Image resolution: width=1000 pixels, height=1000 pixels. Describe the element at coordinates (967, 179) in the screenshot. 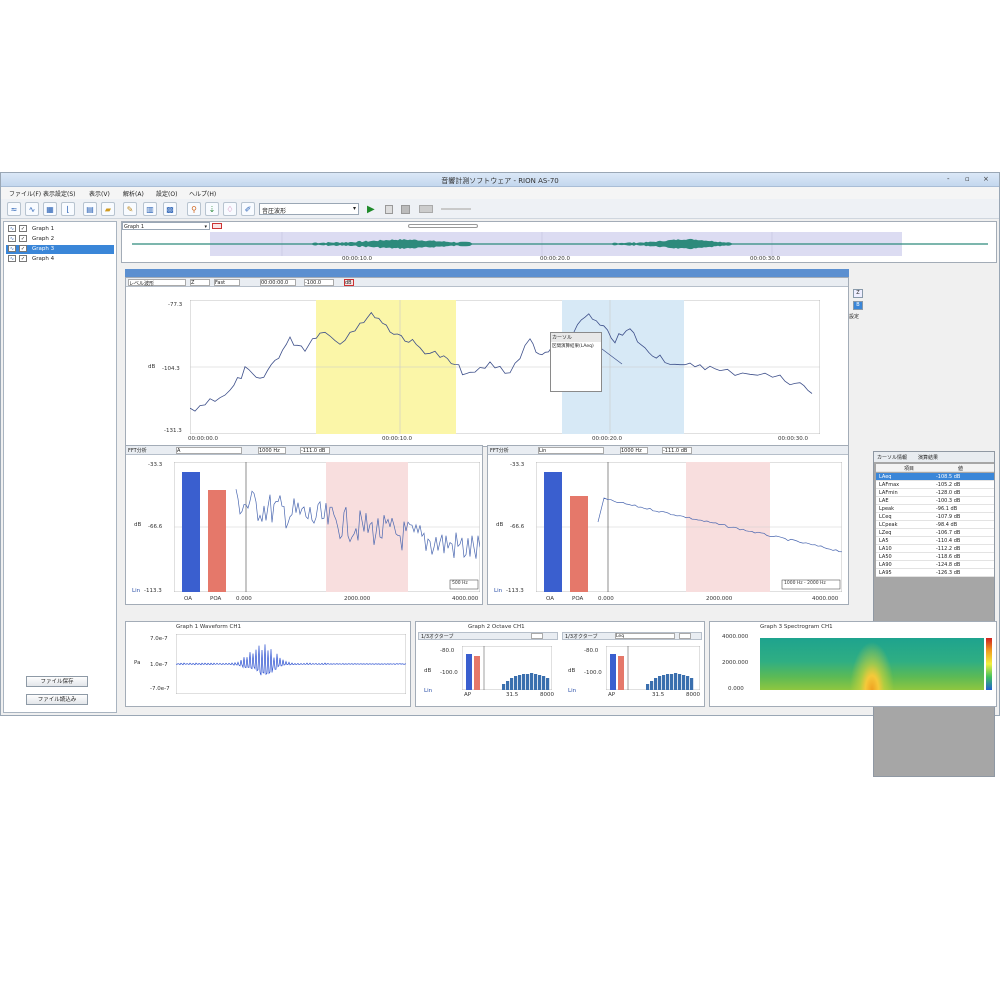

I see `restore-button: ▫` at that location.